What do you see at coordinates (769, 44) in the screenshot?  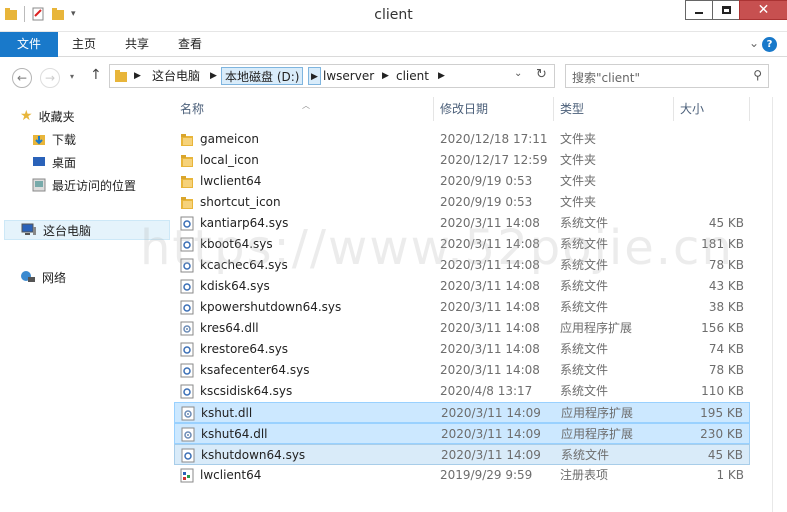 I see `help-icon: ?` at bounding box center [769, 44].